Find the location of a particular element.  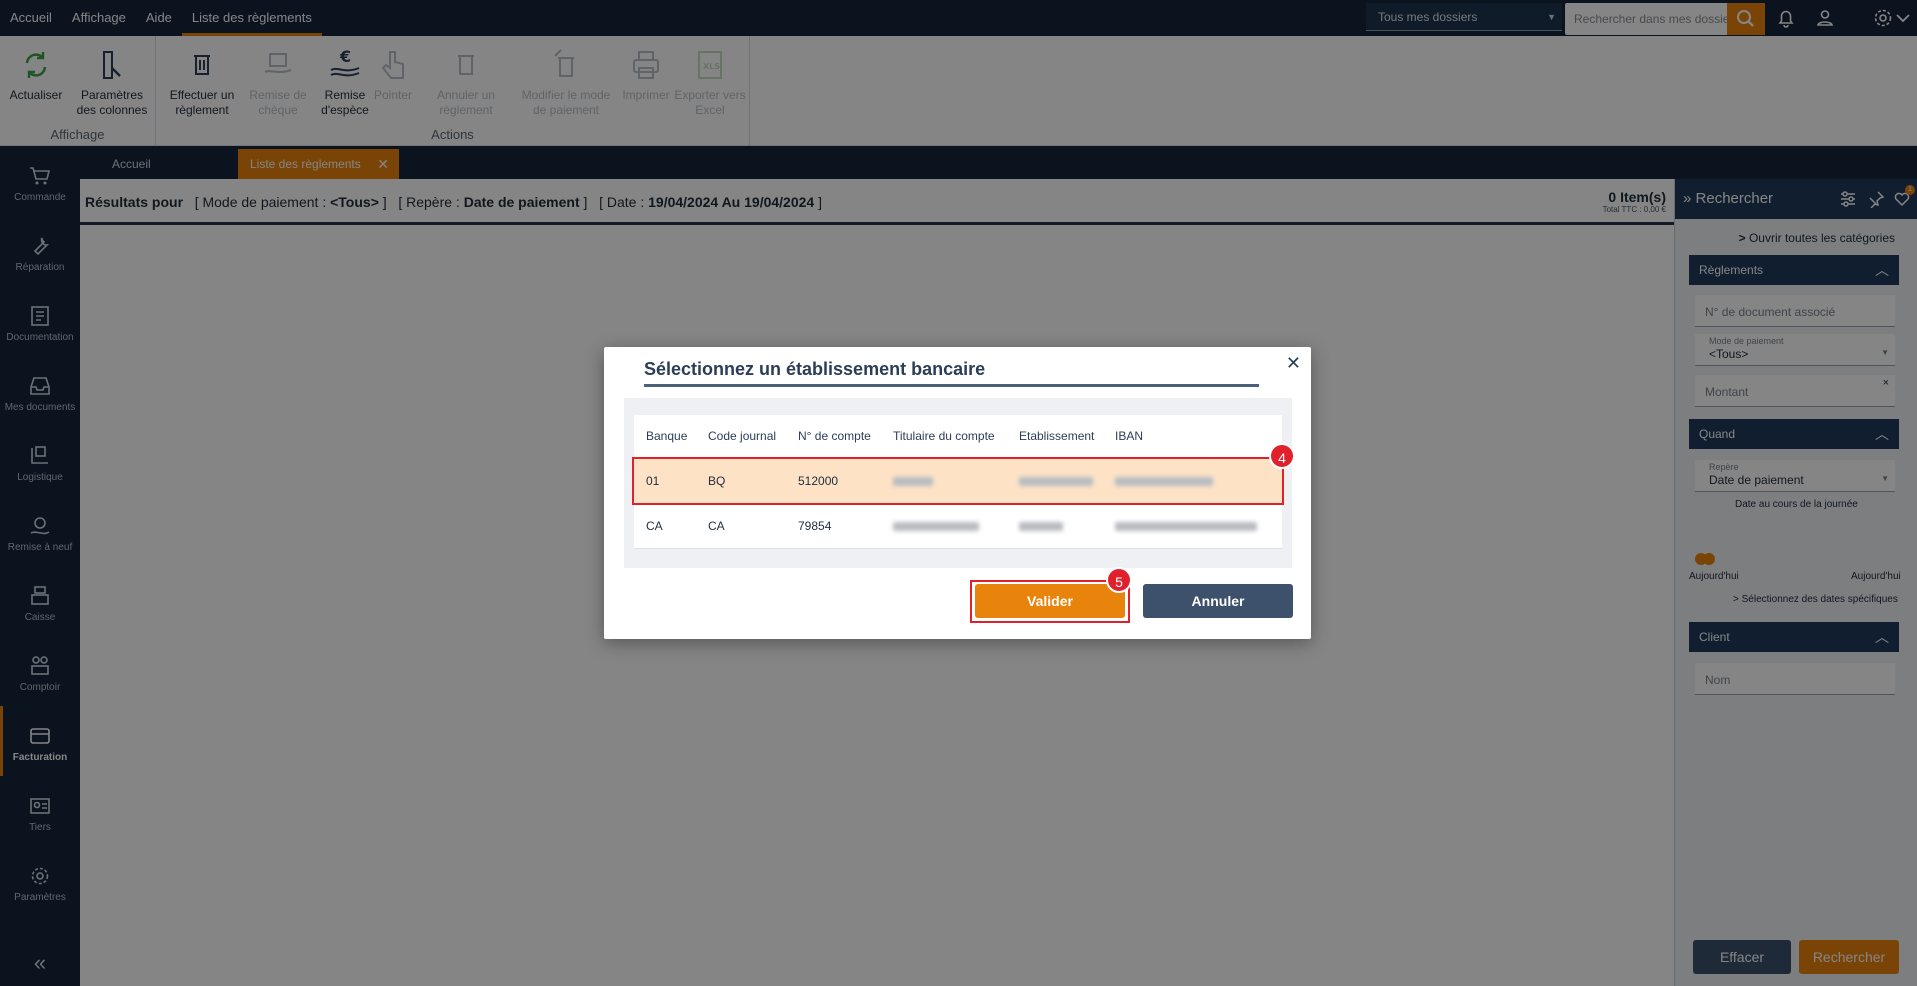

table-row: CA CA 79854 is located at coordinates (958, 526).